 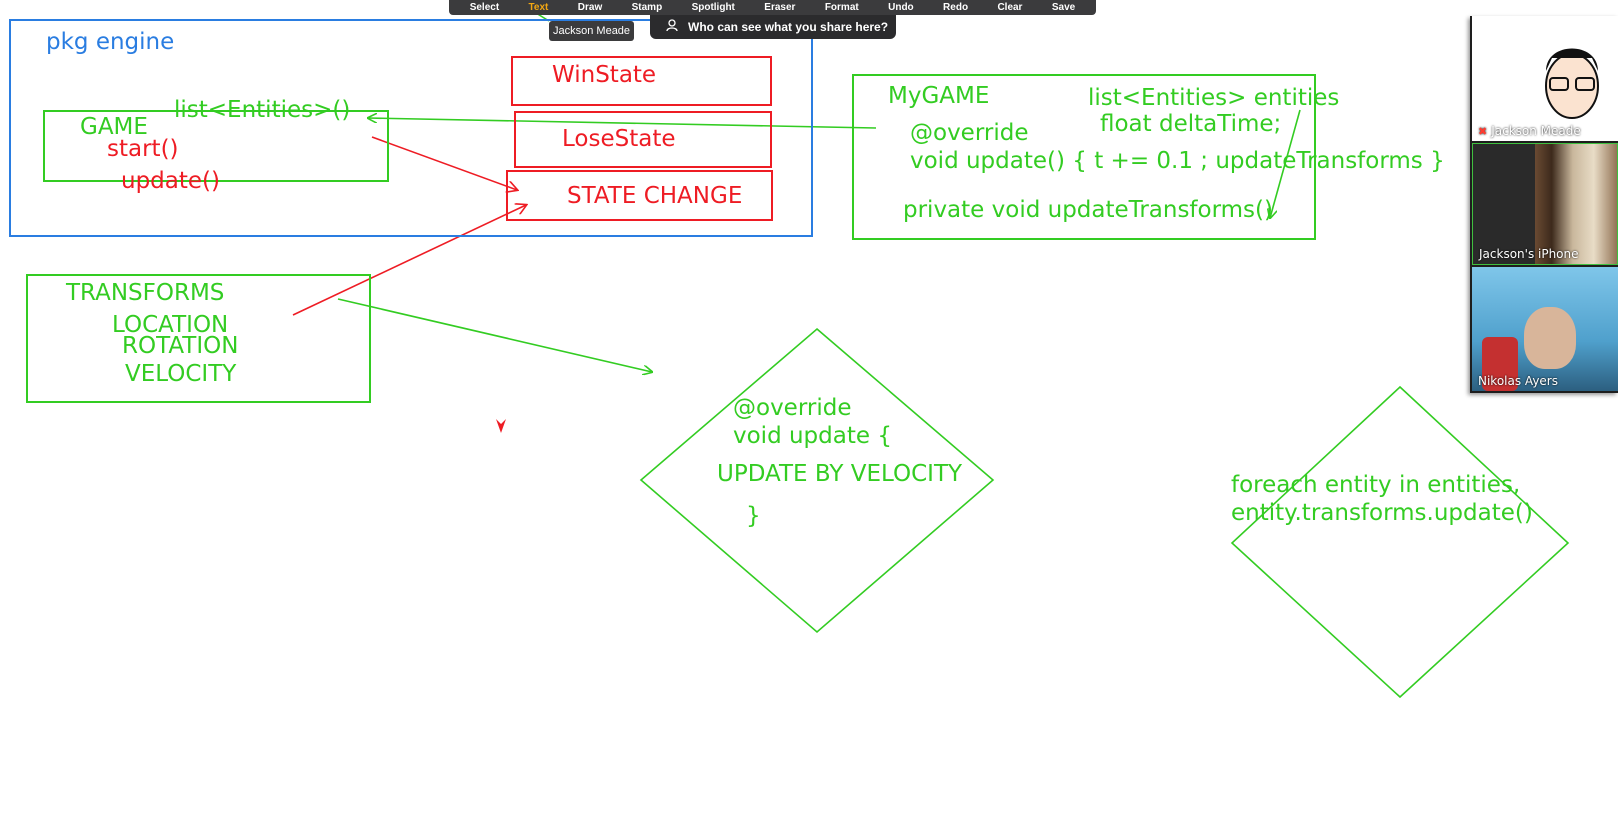 What do you see at coordinates (655, 196) in the screenshot?
I see `state-change-label: STATE CHANGE` at bounding box center [655, 196].